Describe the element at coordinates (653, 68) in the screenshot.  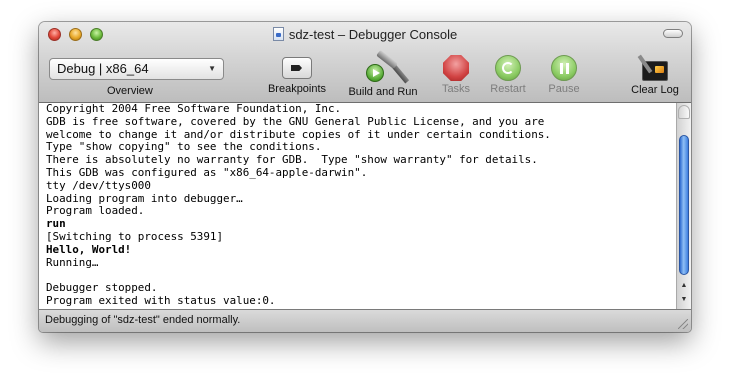
I see `clear-console-icon` at that location.